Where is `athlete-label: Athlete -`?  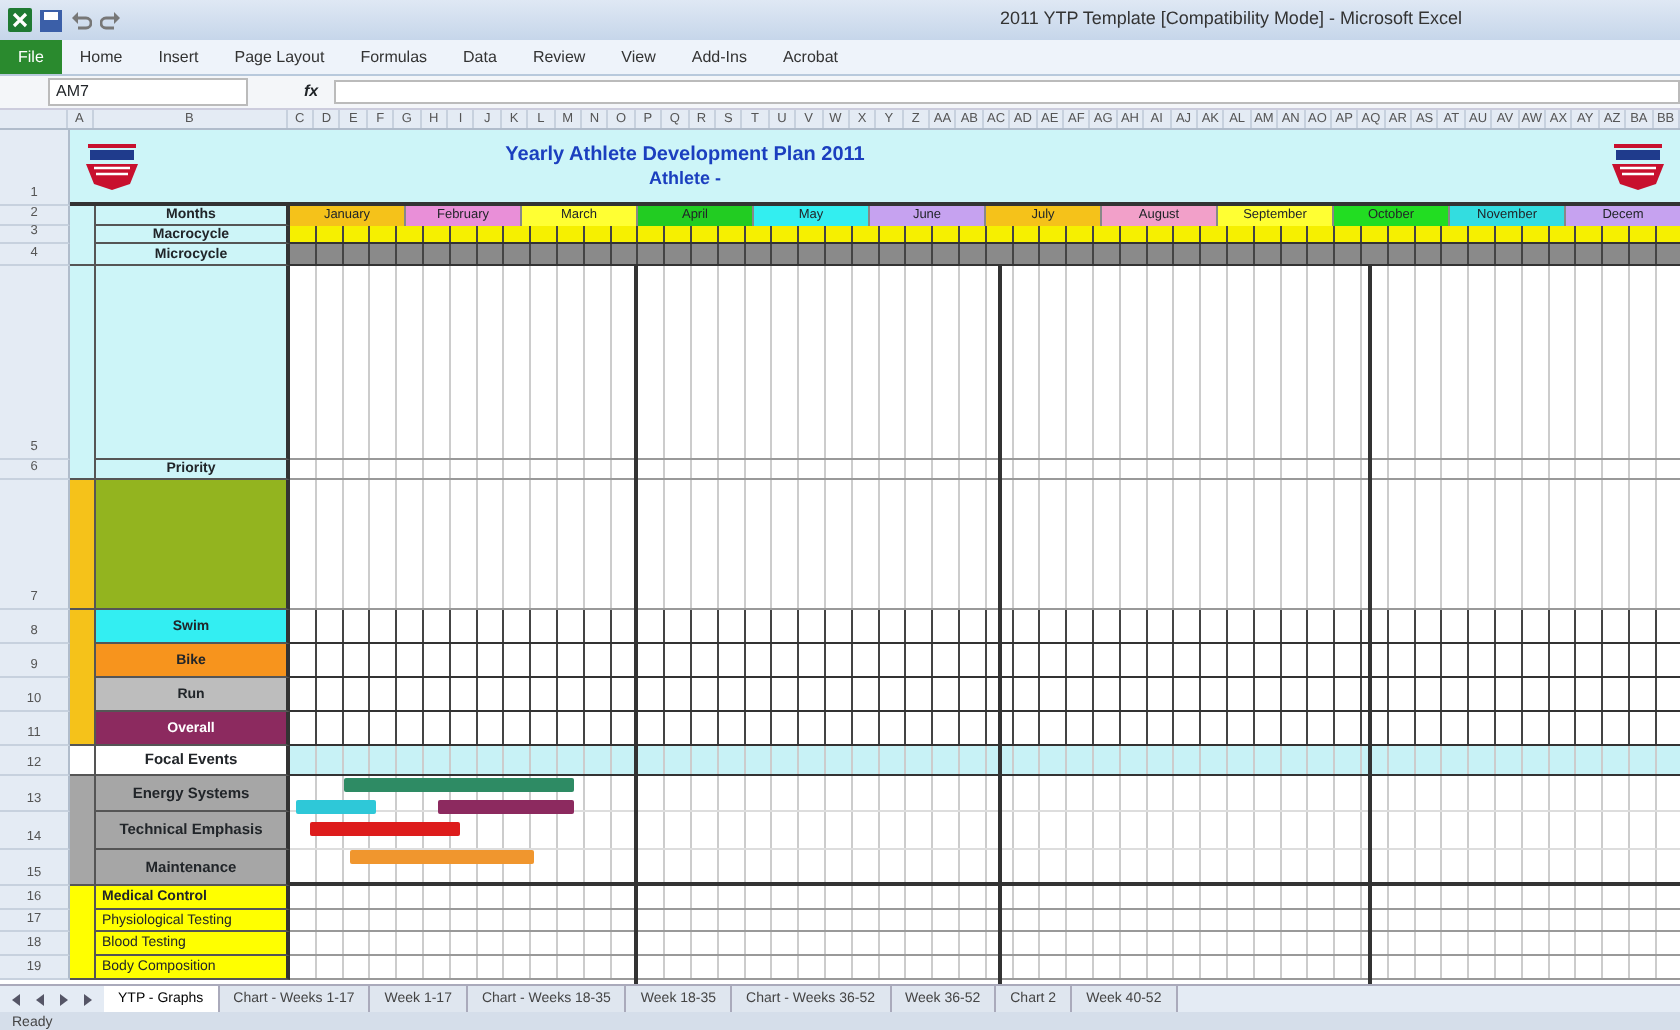
athlete-label: Athlete - is located at coordinates (685, 178).